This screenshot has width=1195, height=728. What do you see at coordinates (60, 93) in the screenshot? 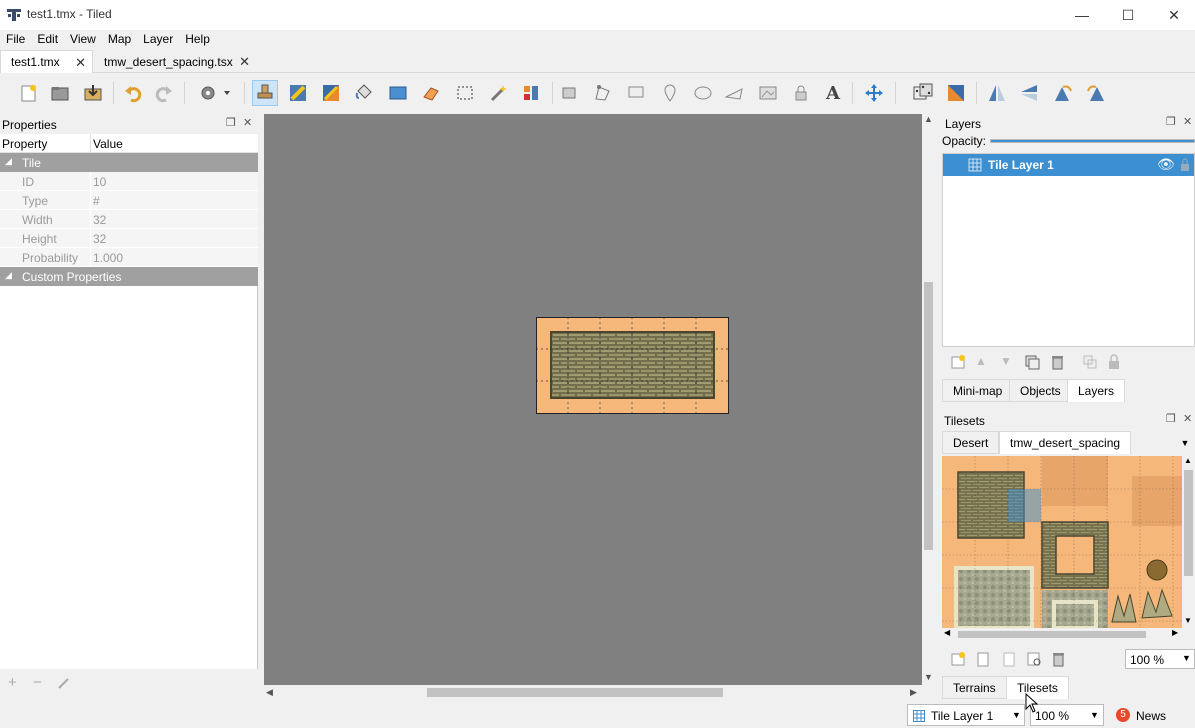
I see `open-icon` at bounding box center [60, 93].